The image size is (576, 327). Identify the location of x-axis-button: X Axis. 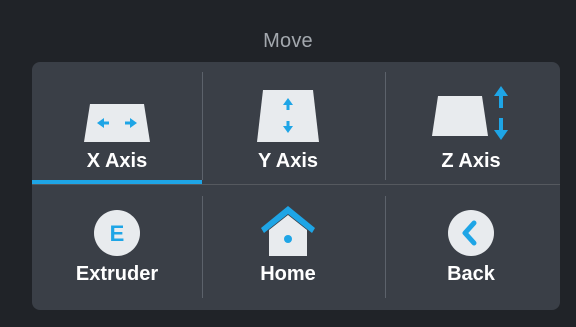
(117, 122).